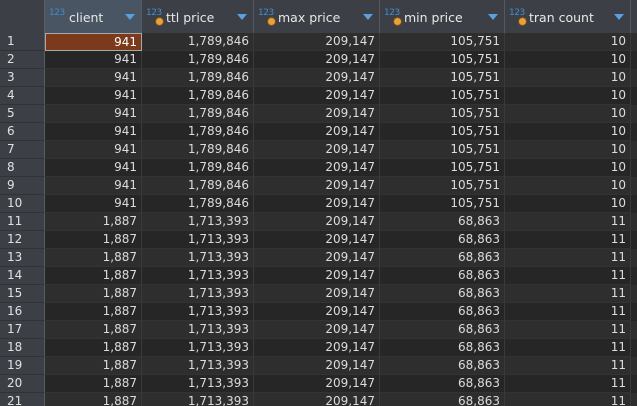  What do you see at coordinates (22, 312) in the screenshot?
I see `row-number: 16` at bounding box center [22, 312].